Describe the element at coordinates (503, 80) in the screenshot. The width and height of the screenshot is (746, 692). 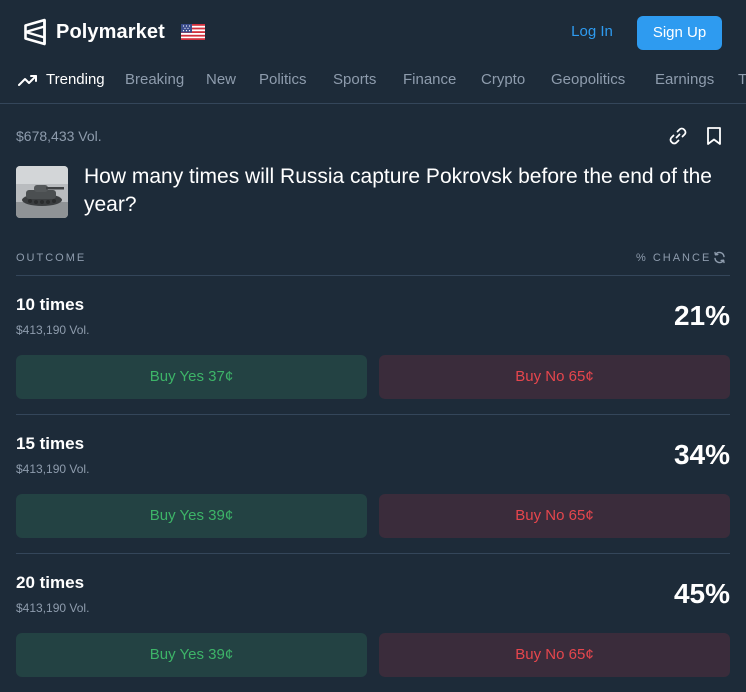
I see `nav-item-crypto: Crypto` at that location.